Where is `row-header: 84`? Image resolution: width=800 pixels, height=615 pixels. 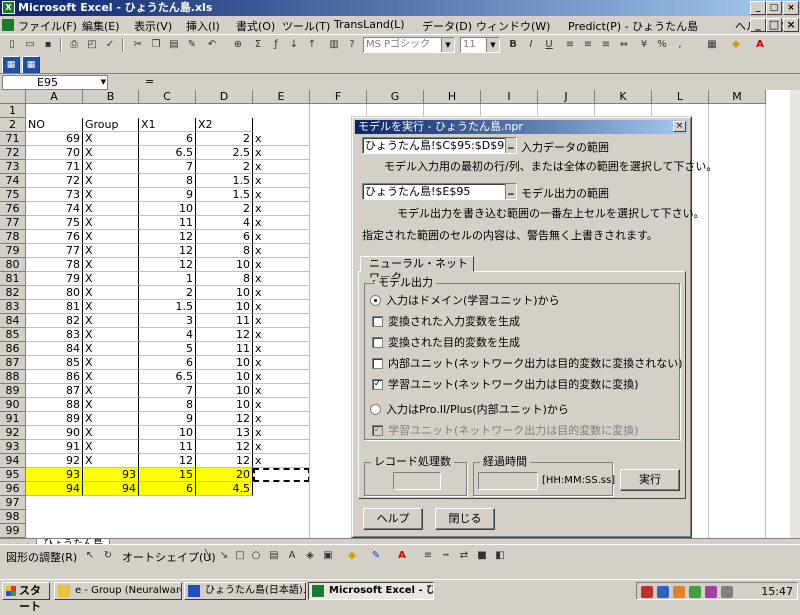
row-header: 84 is located at coordinates (13, 321).